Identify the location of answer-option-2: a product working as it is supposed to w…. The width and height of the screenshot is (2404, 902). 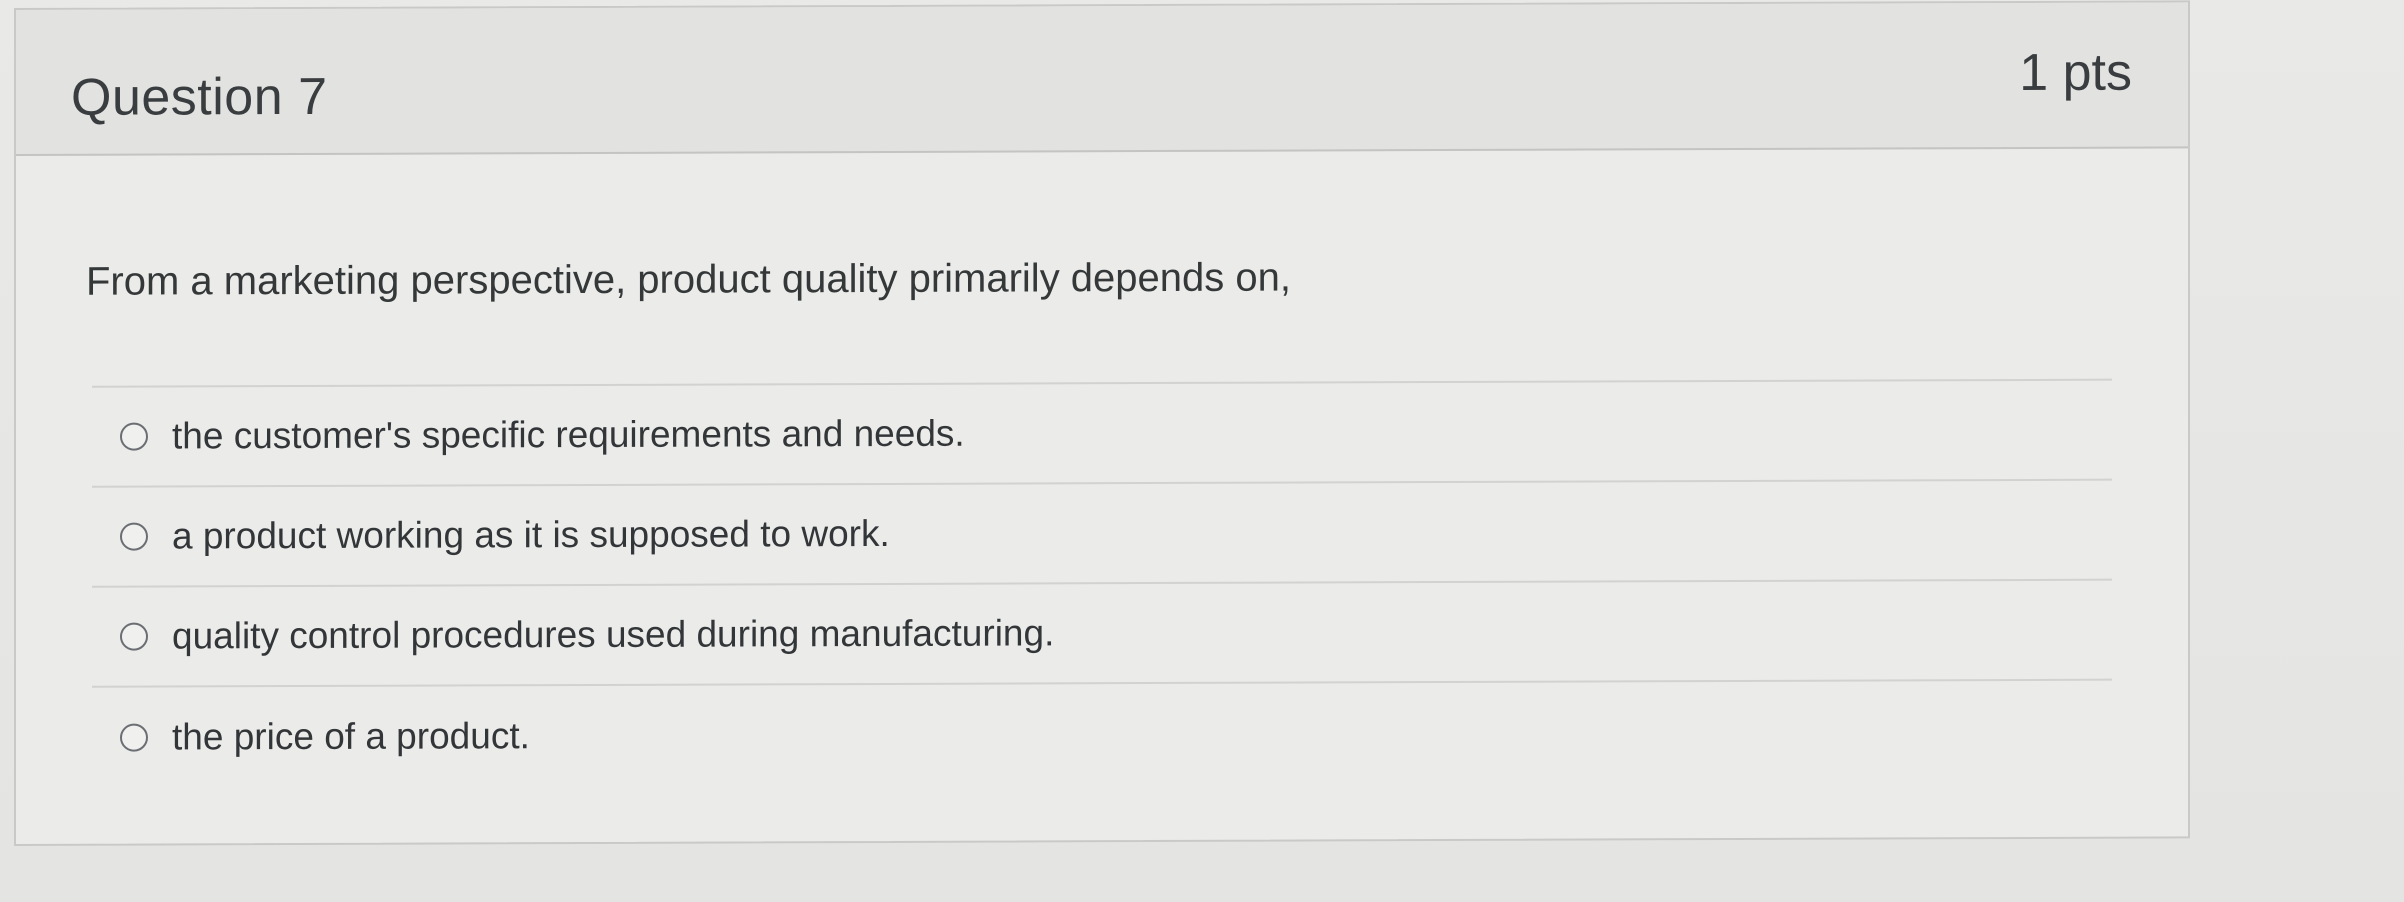
(1102, 534).